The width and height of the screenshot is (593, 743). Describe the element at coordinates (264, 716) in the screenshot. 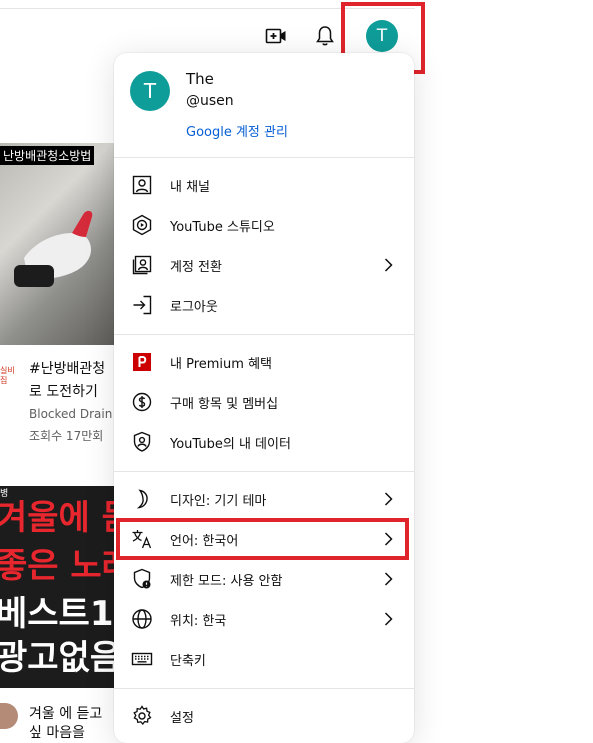

I see `menu-item-settings: 설정` at that location.